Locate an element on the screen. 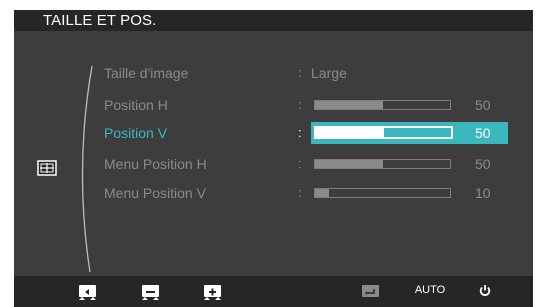 This screenshot has height=307, width=547. auto-label: AUTO is located at coordinates (430, 290).